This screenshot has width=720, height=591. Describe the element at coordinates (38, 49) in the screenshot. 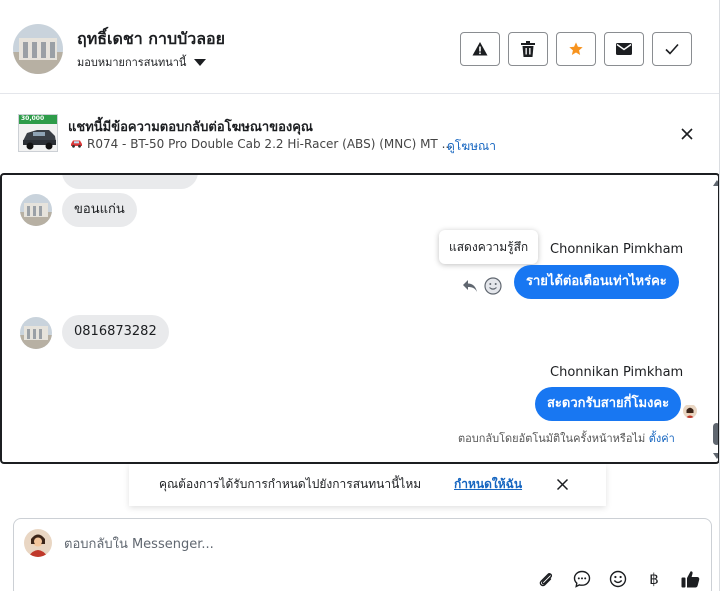

I see `contact-avatar` at that location.